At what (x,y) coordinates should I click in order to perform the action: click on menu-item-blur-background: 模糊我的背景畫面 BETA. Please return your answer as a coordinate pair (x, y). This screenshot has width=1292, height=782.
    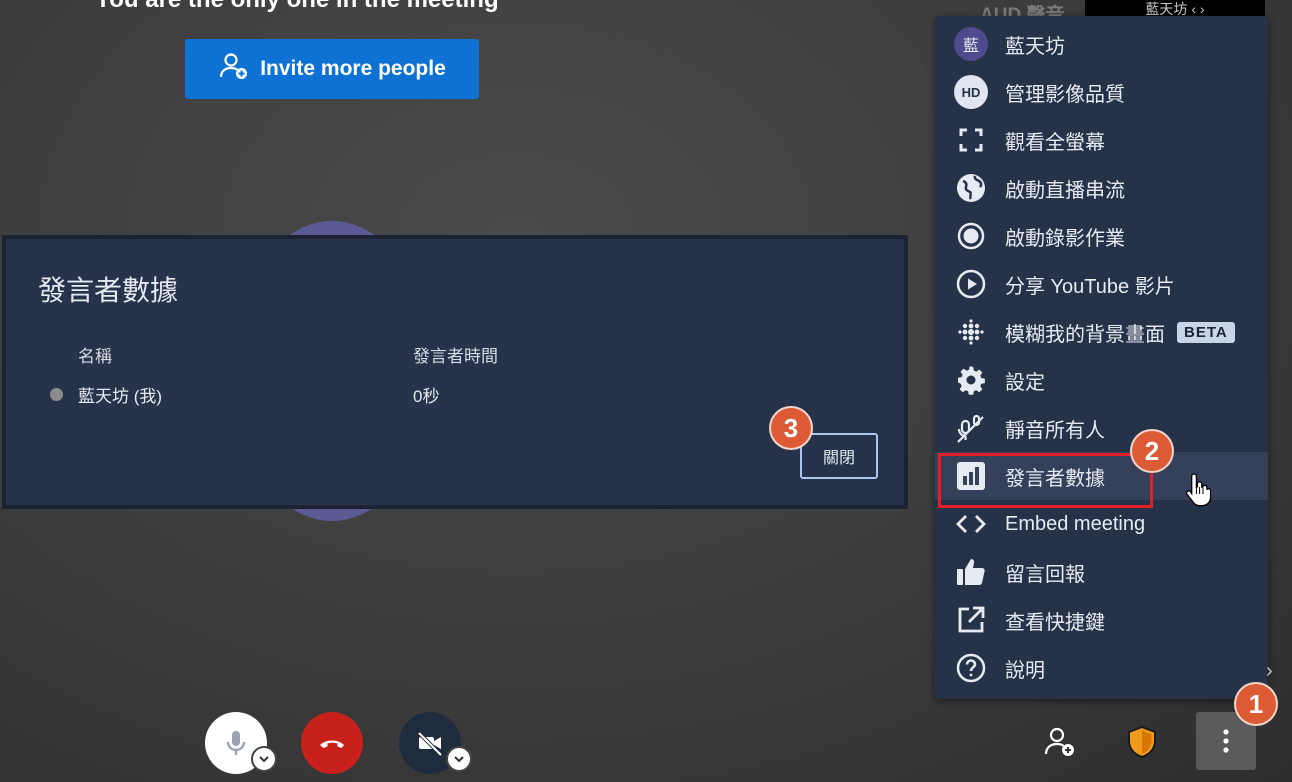
    Looking at the image, I should click on (1101, 332).